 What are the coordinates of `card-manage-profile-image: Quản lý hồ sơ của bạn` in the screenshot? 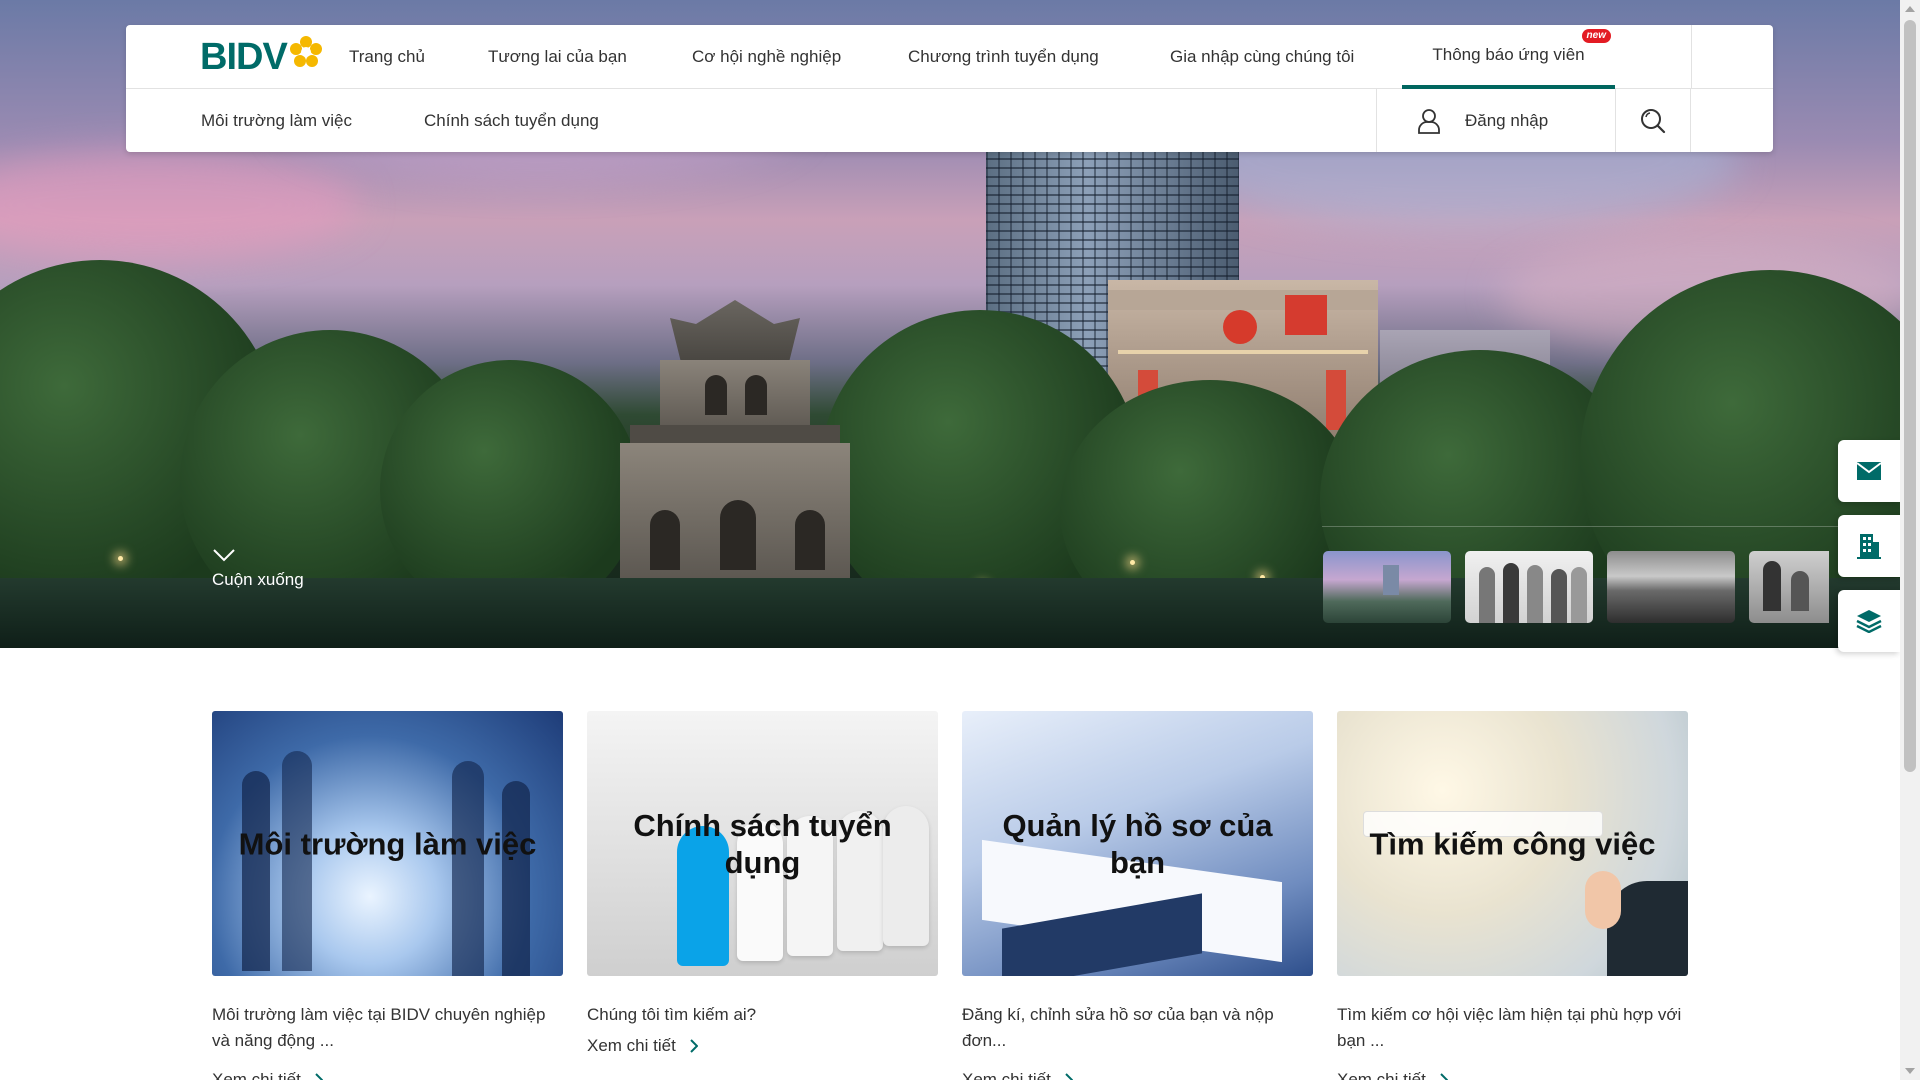 It's located at (1137, 843).